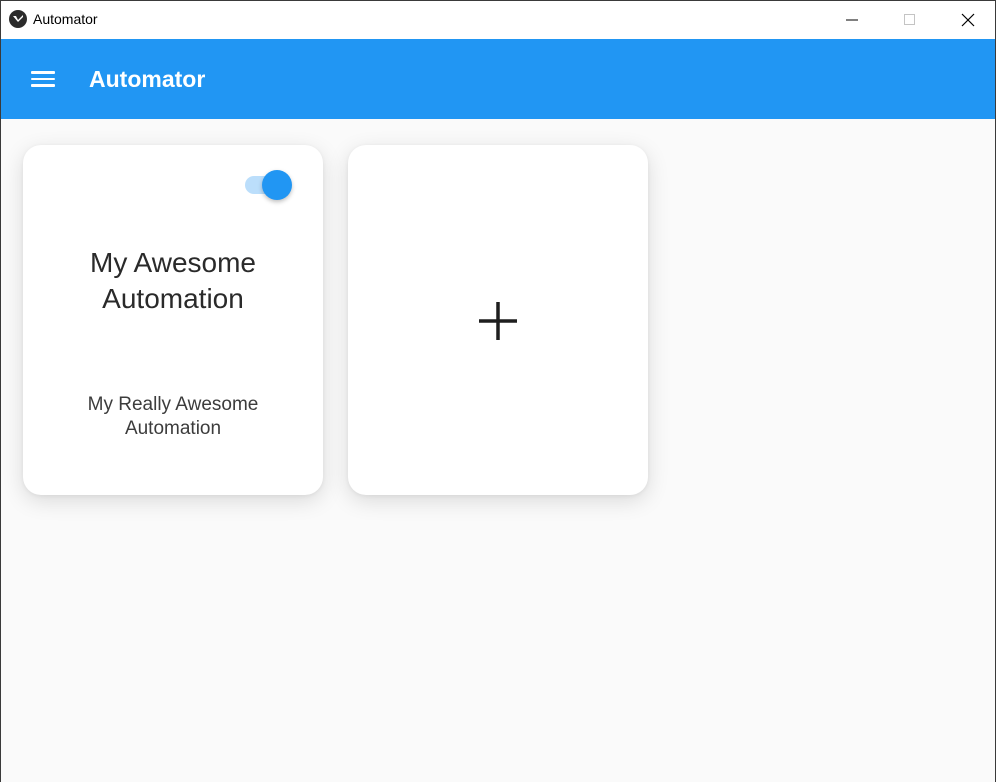  I want to click on automation-title: My Awesome Automation, so click(173, 280).